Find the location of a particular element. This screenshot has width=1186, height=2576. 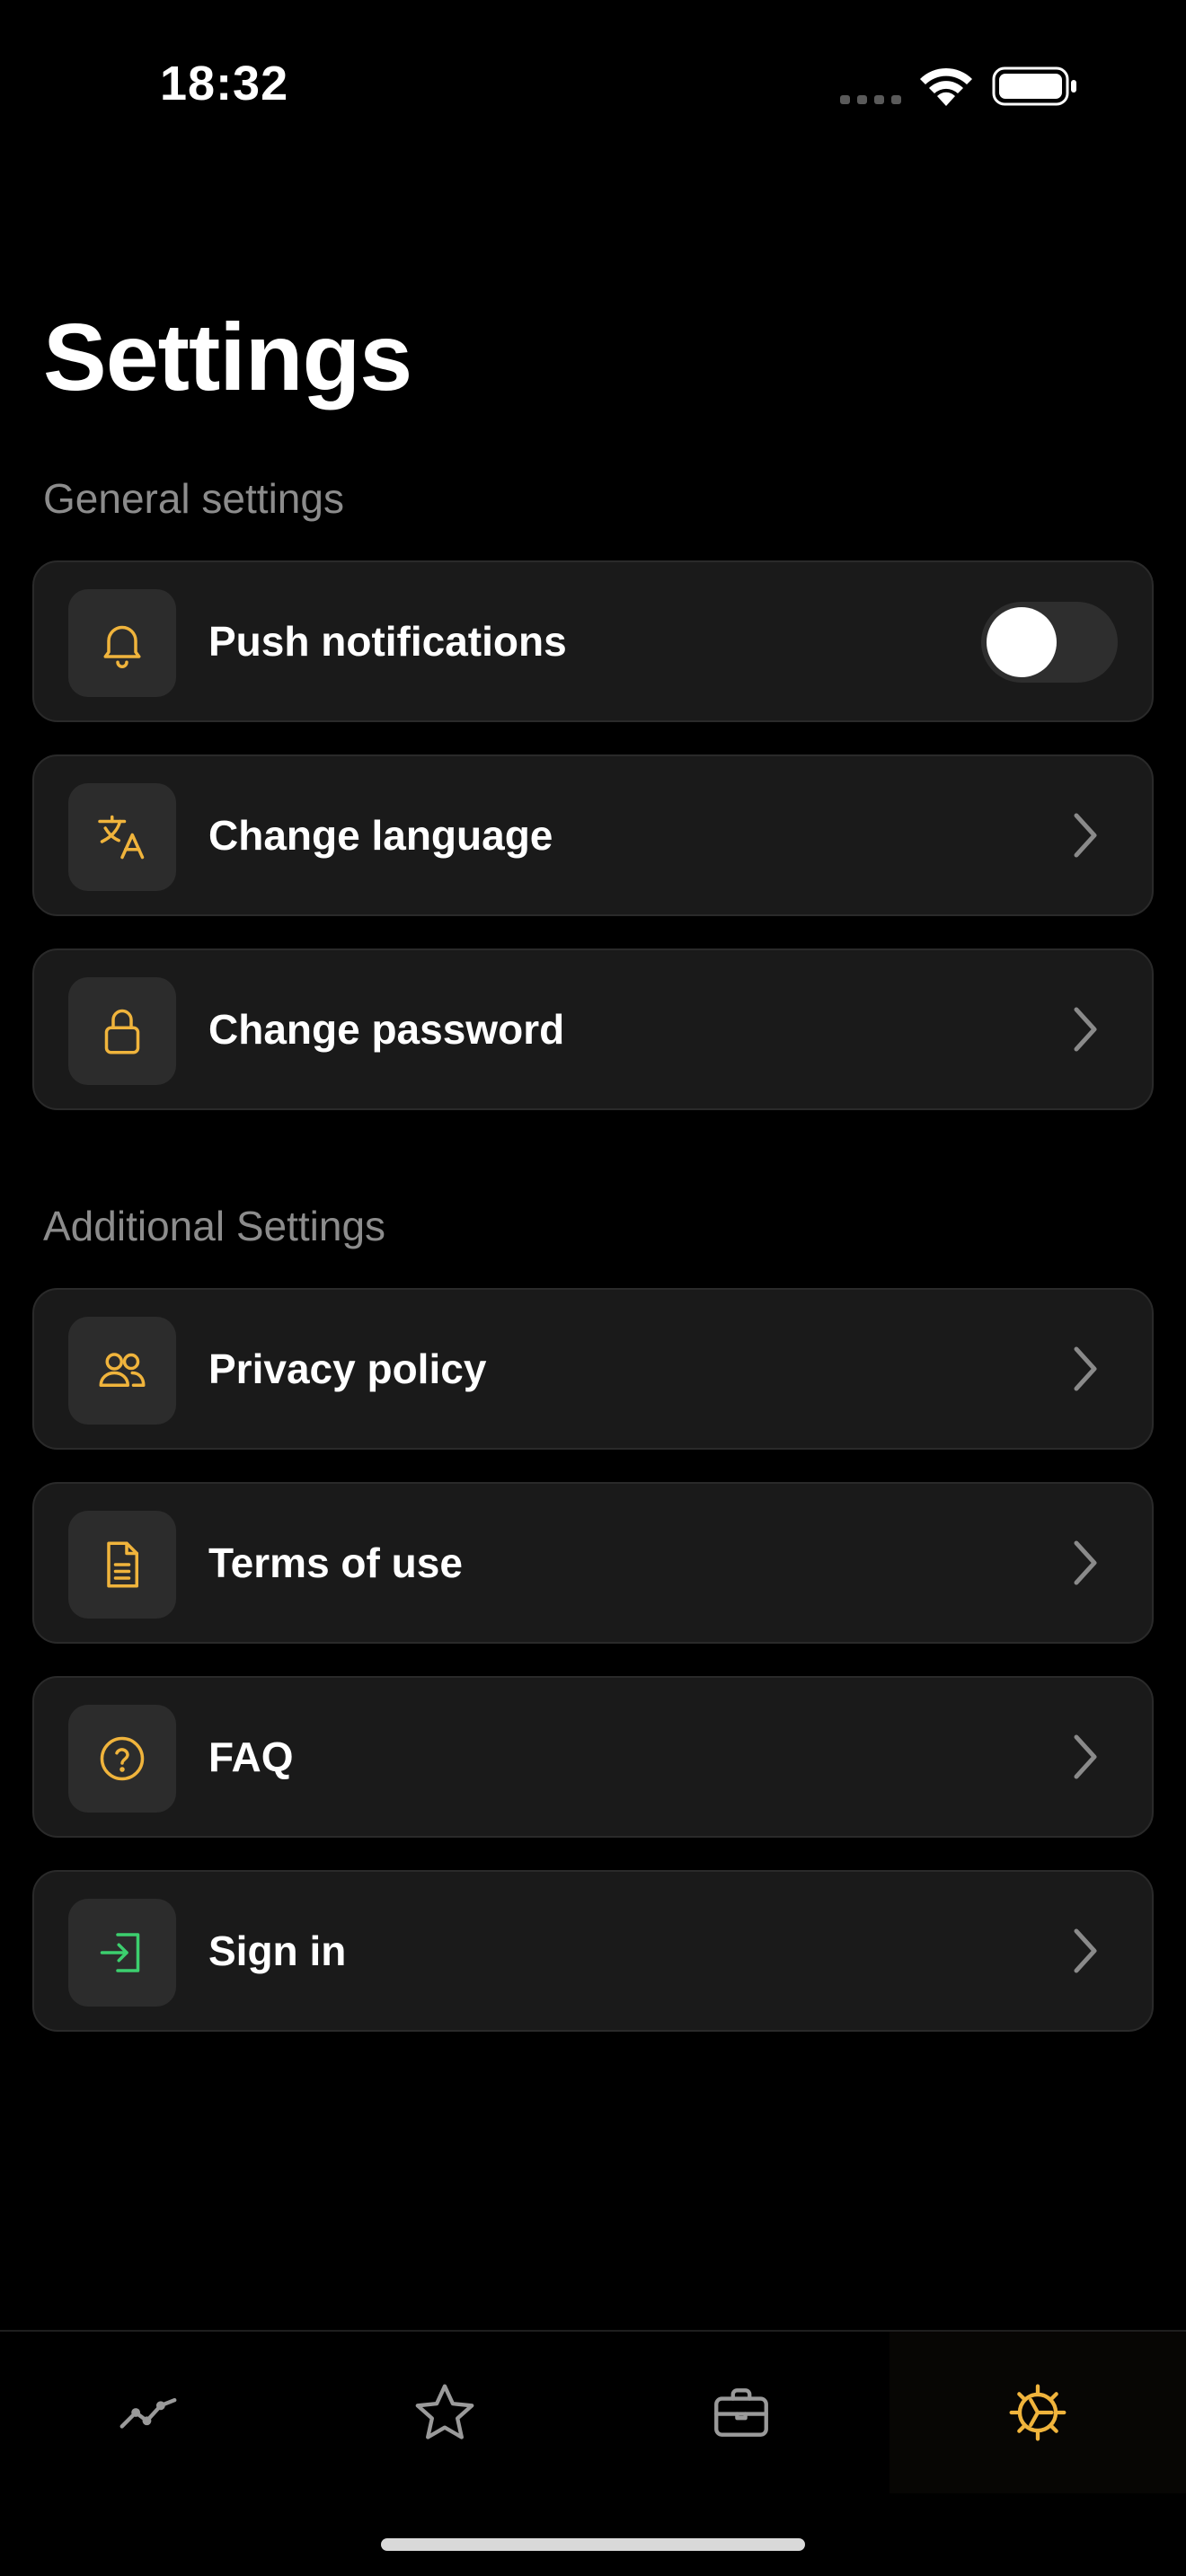

status-time: 18:32 is located at coordinates (224, 83).